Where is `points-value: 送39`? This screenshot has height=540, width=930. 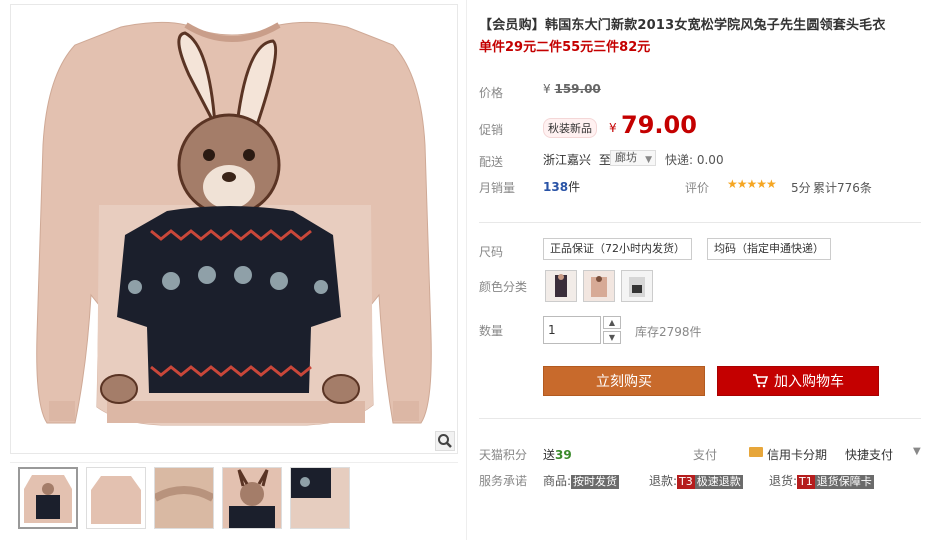
points-value: 送39 is located at coordinates (557, 454).